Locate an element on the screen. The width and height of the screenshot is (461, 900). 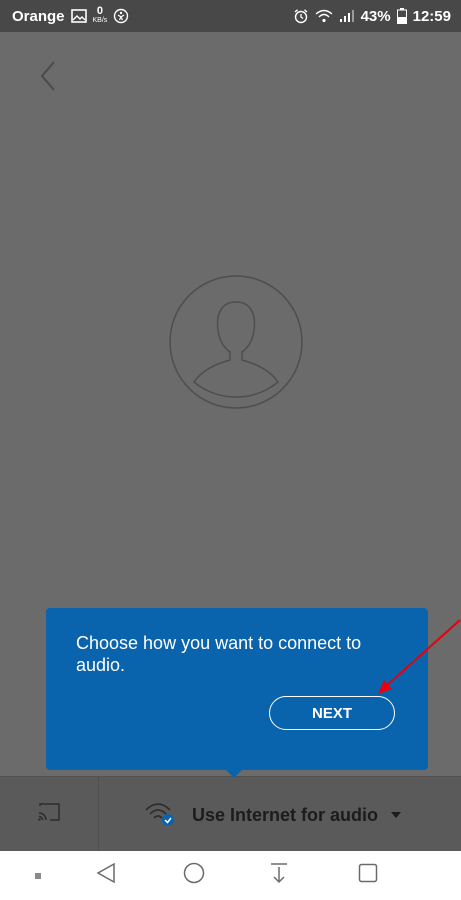
carrier-label: Orange is located at coordinates (38, 16).